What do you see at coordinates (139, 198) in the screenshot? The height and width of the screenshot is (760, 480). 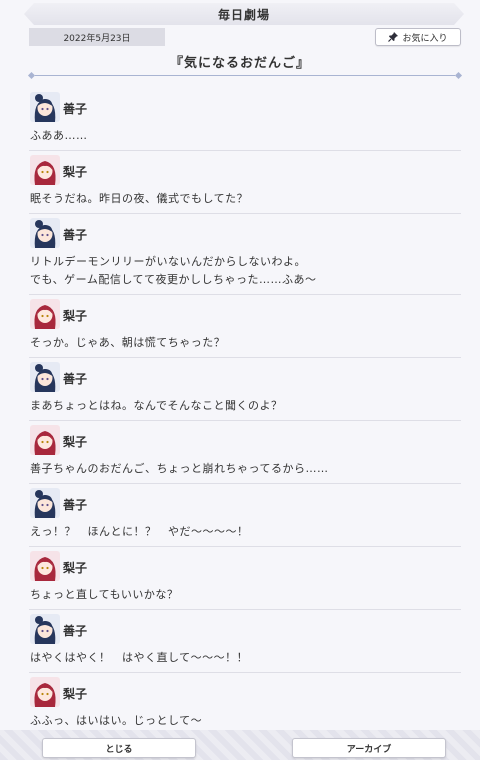 I see `dialogue-text: 眠そうだね。昨日の夜、儀式でもしてた？` at bounding box center [139, 198].